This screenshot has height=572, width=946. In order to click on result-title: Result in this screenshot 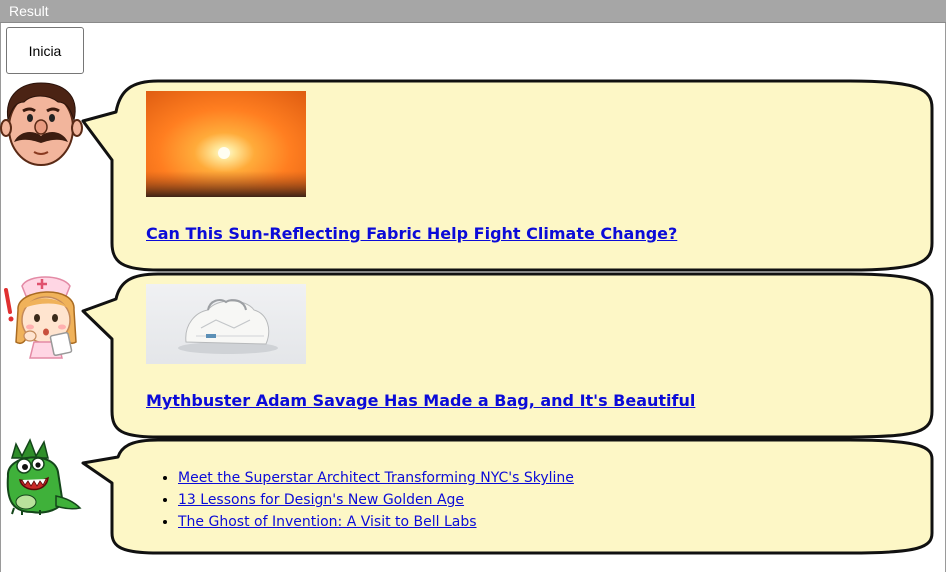, I will do `click(29, 11)`.